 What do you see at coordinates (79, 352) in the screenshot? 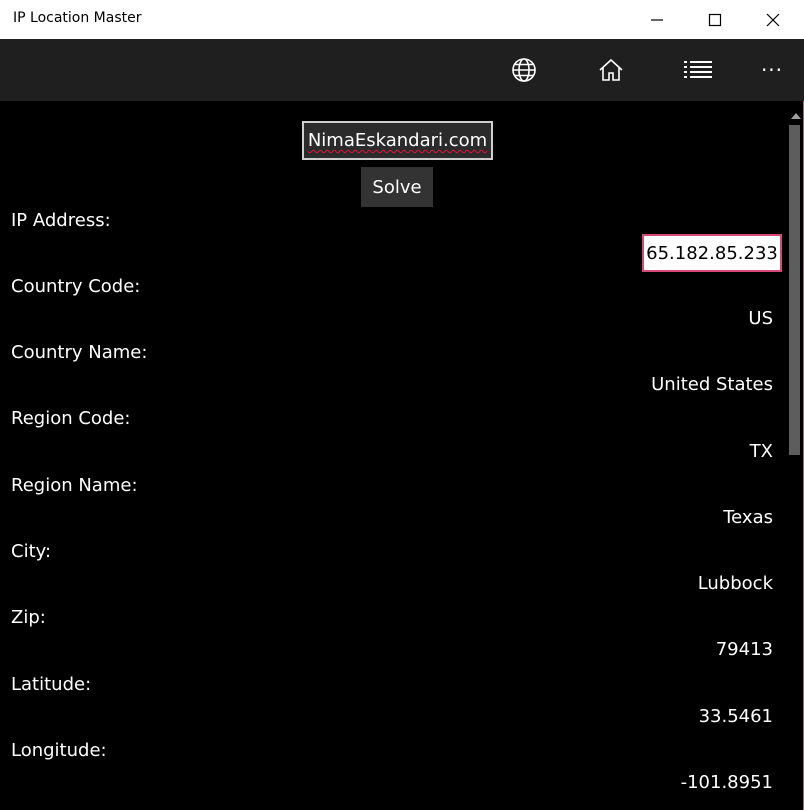
I see `country-name-label: Country Name:` at bounding box center [79, 352].